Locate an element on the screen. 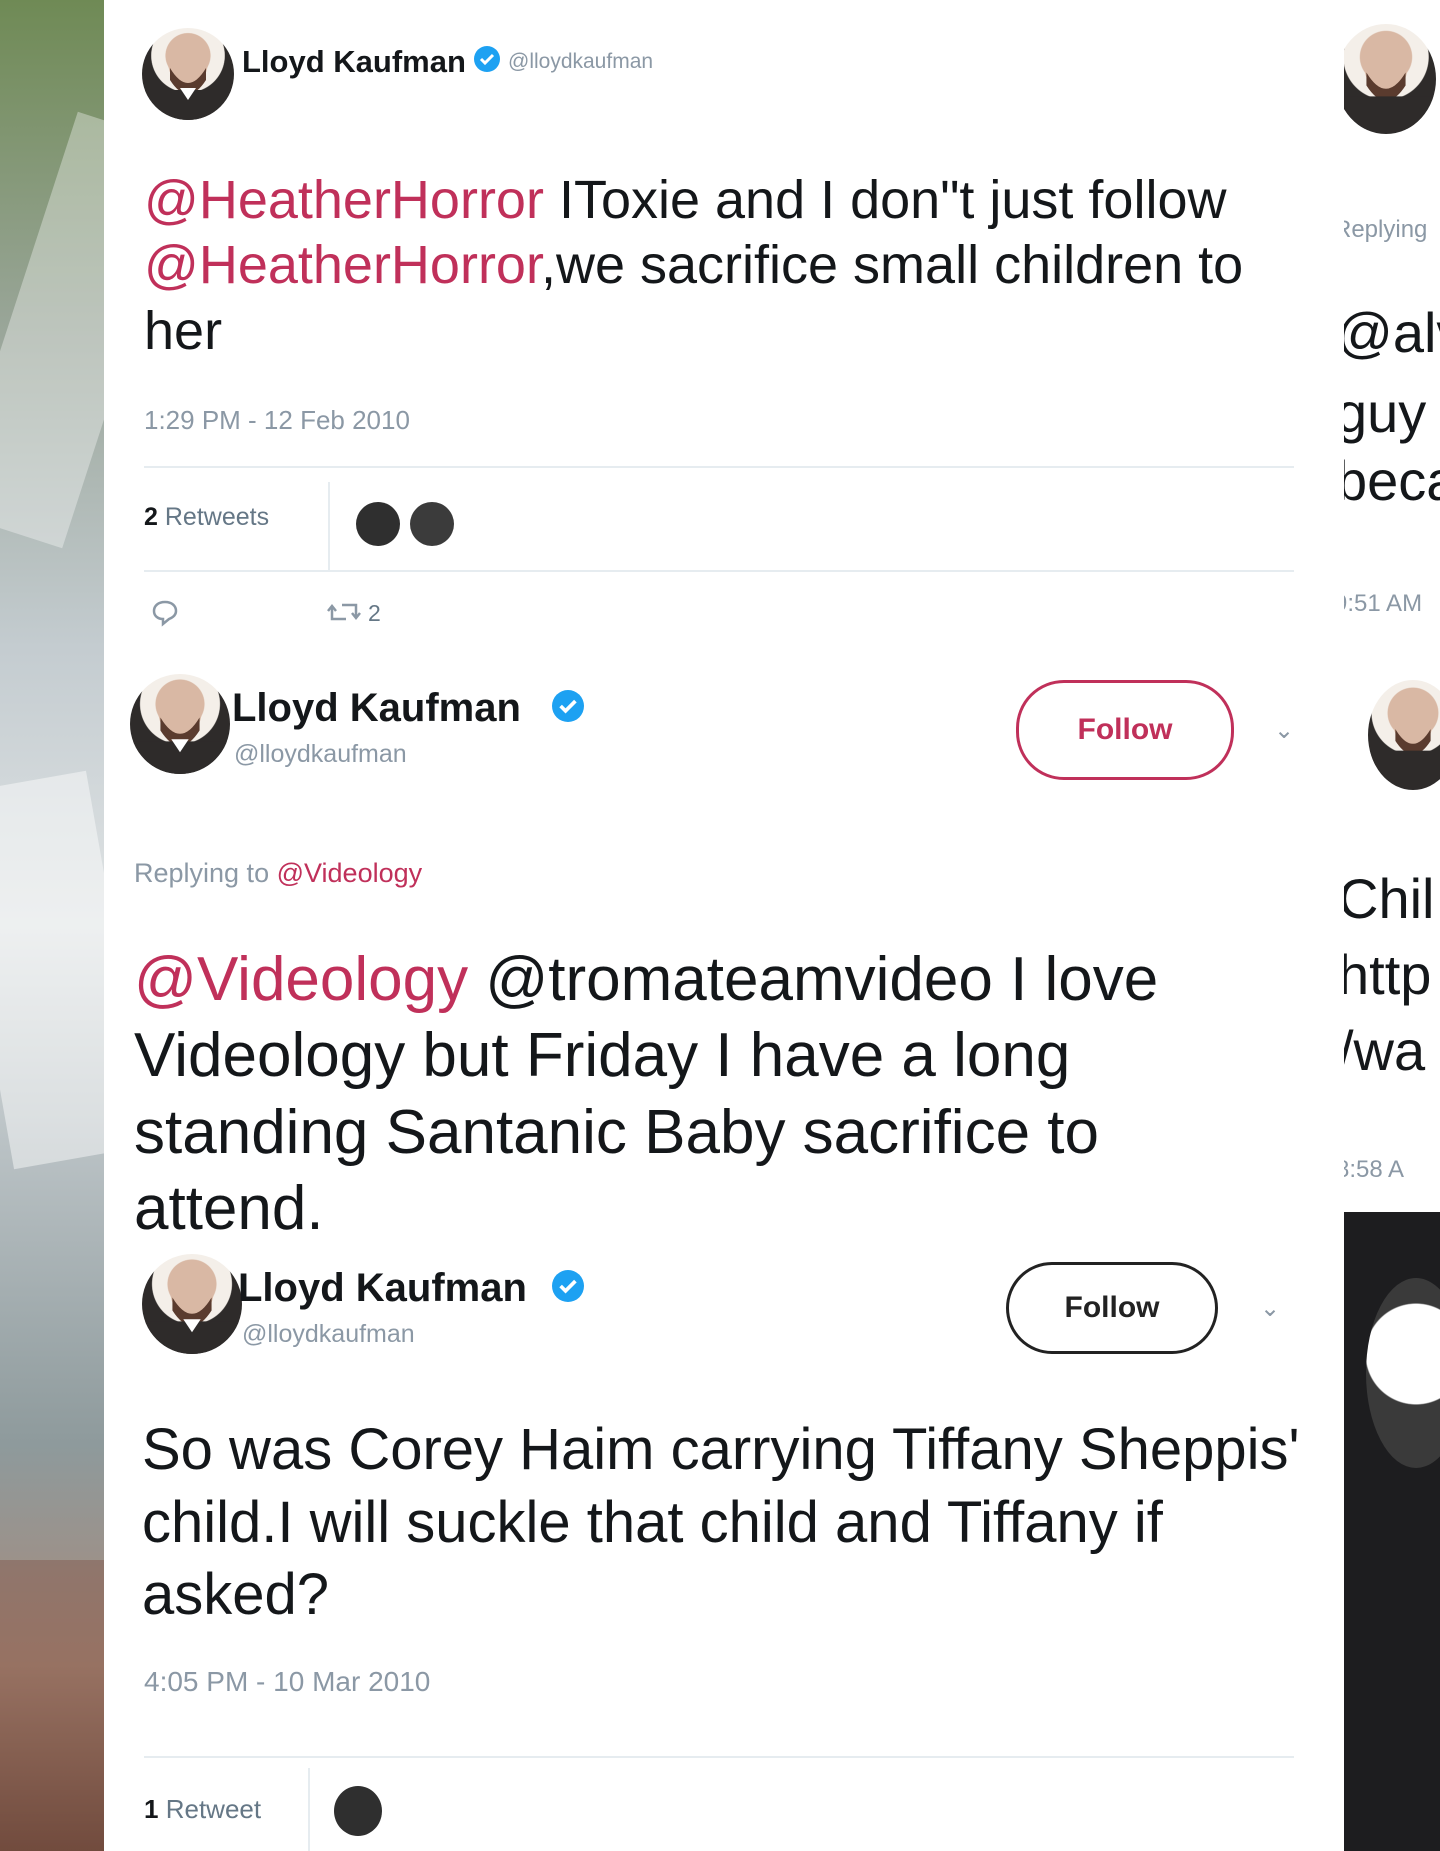 The width and height of the screenshot is (1440, 1851). tweet-text-part: IToxie and I don"t just follow is located at coordinates (885, 200).